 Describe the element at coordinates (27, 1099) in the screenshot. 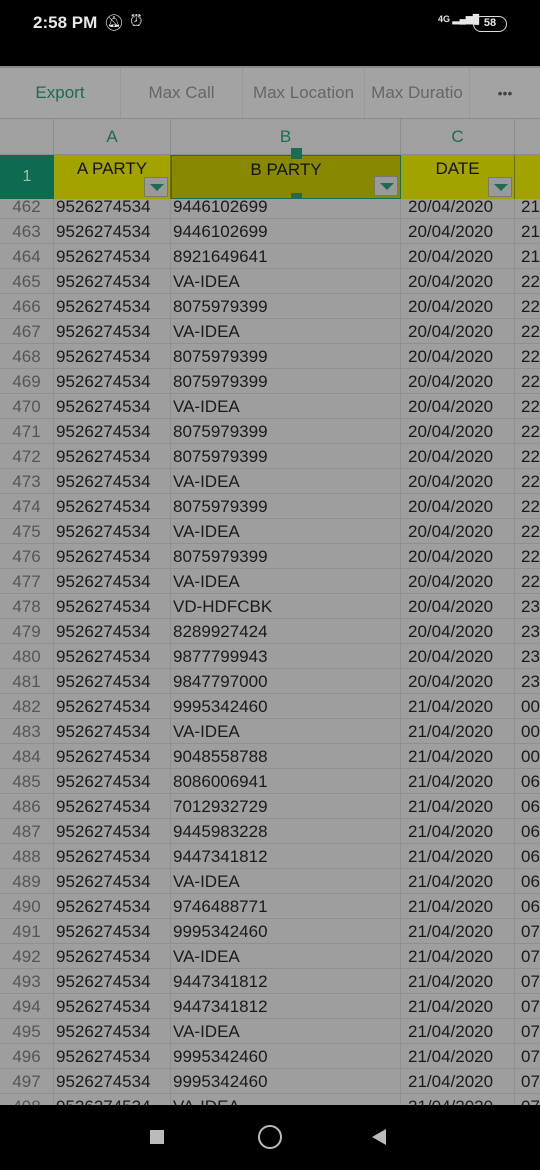

I see `row-number: 498` at that location.